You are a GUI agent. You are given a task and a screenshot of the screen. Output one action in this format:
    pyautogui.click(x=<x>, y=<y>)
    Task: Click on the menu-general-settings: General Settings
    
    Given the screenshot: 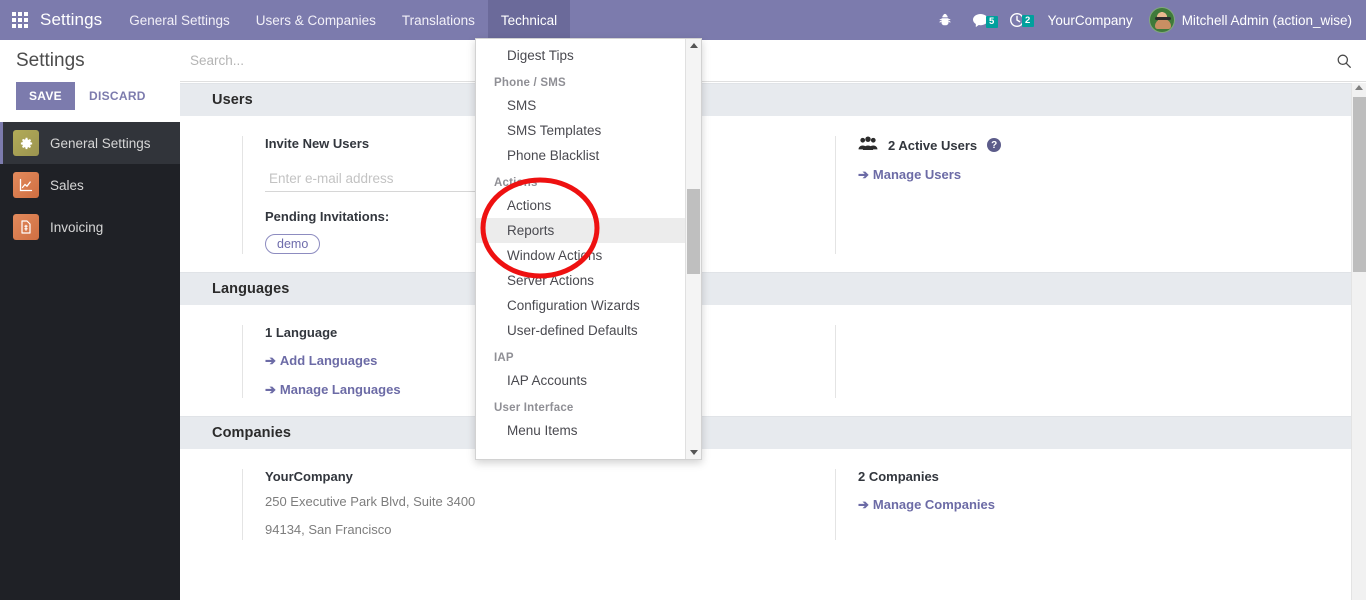 What is the action you would take?
    pyautogui.click(x=179, y=20)
    